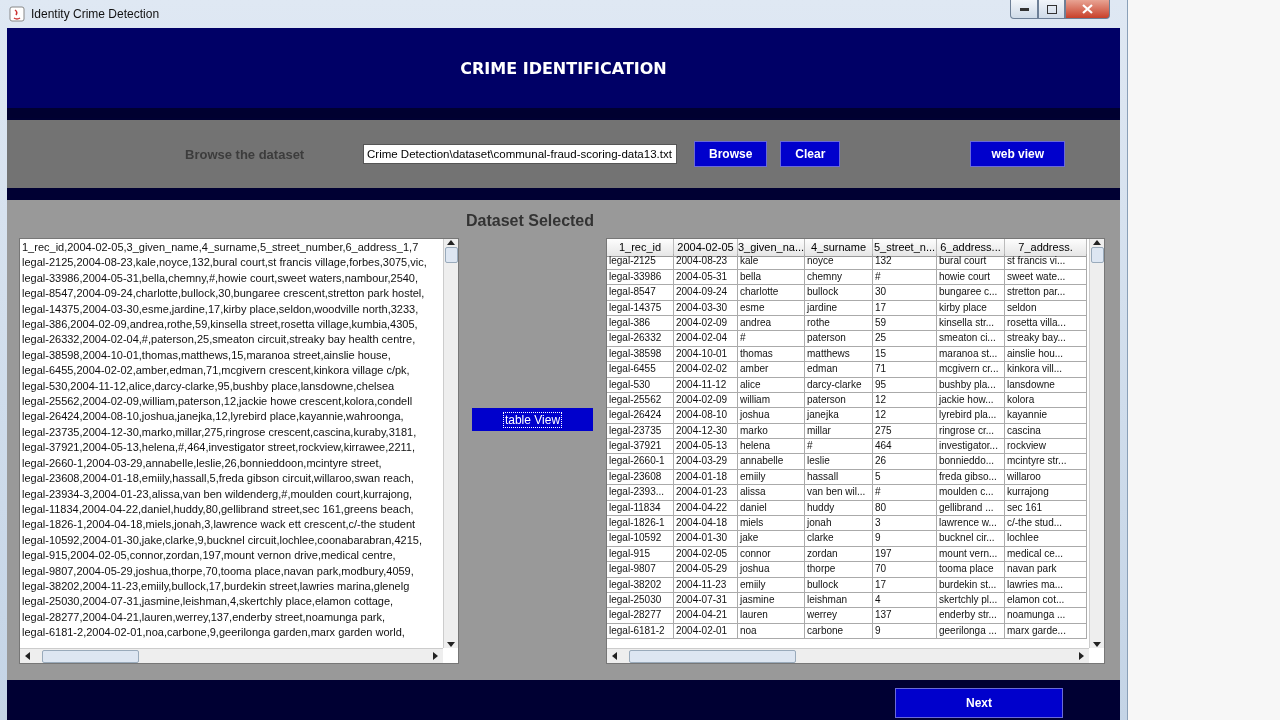 The width and height of the screenshot is (1280, 720). Describe the element at coordinates (1046, 400) in the screenshot. I see `table-cell: kolora` at that location.